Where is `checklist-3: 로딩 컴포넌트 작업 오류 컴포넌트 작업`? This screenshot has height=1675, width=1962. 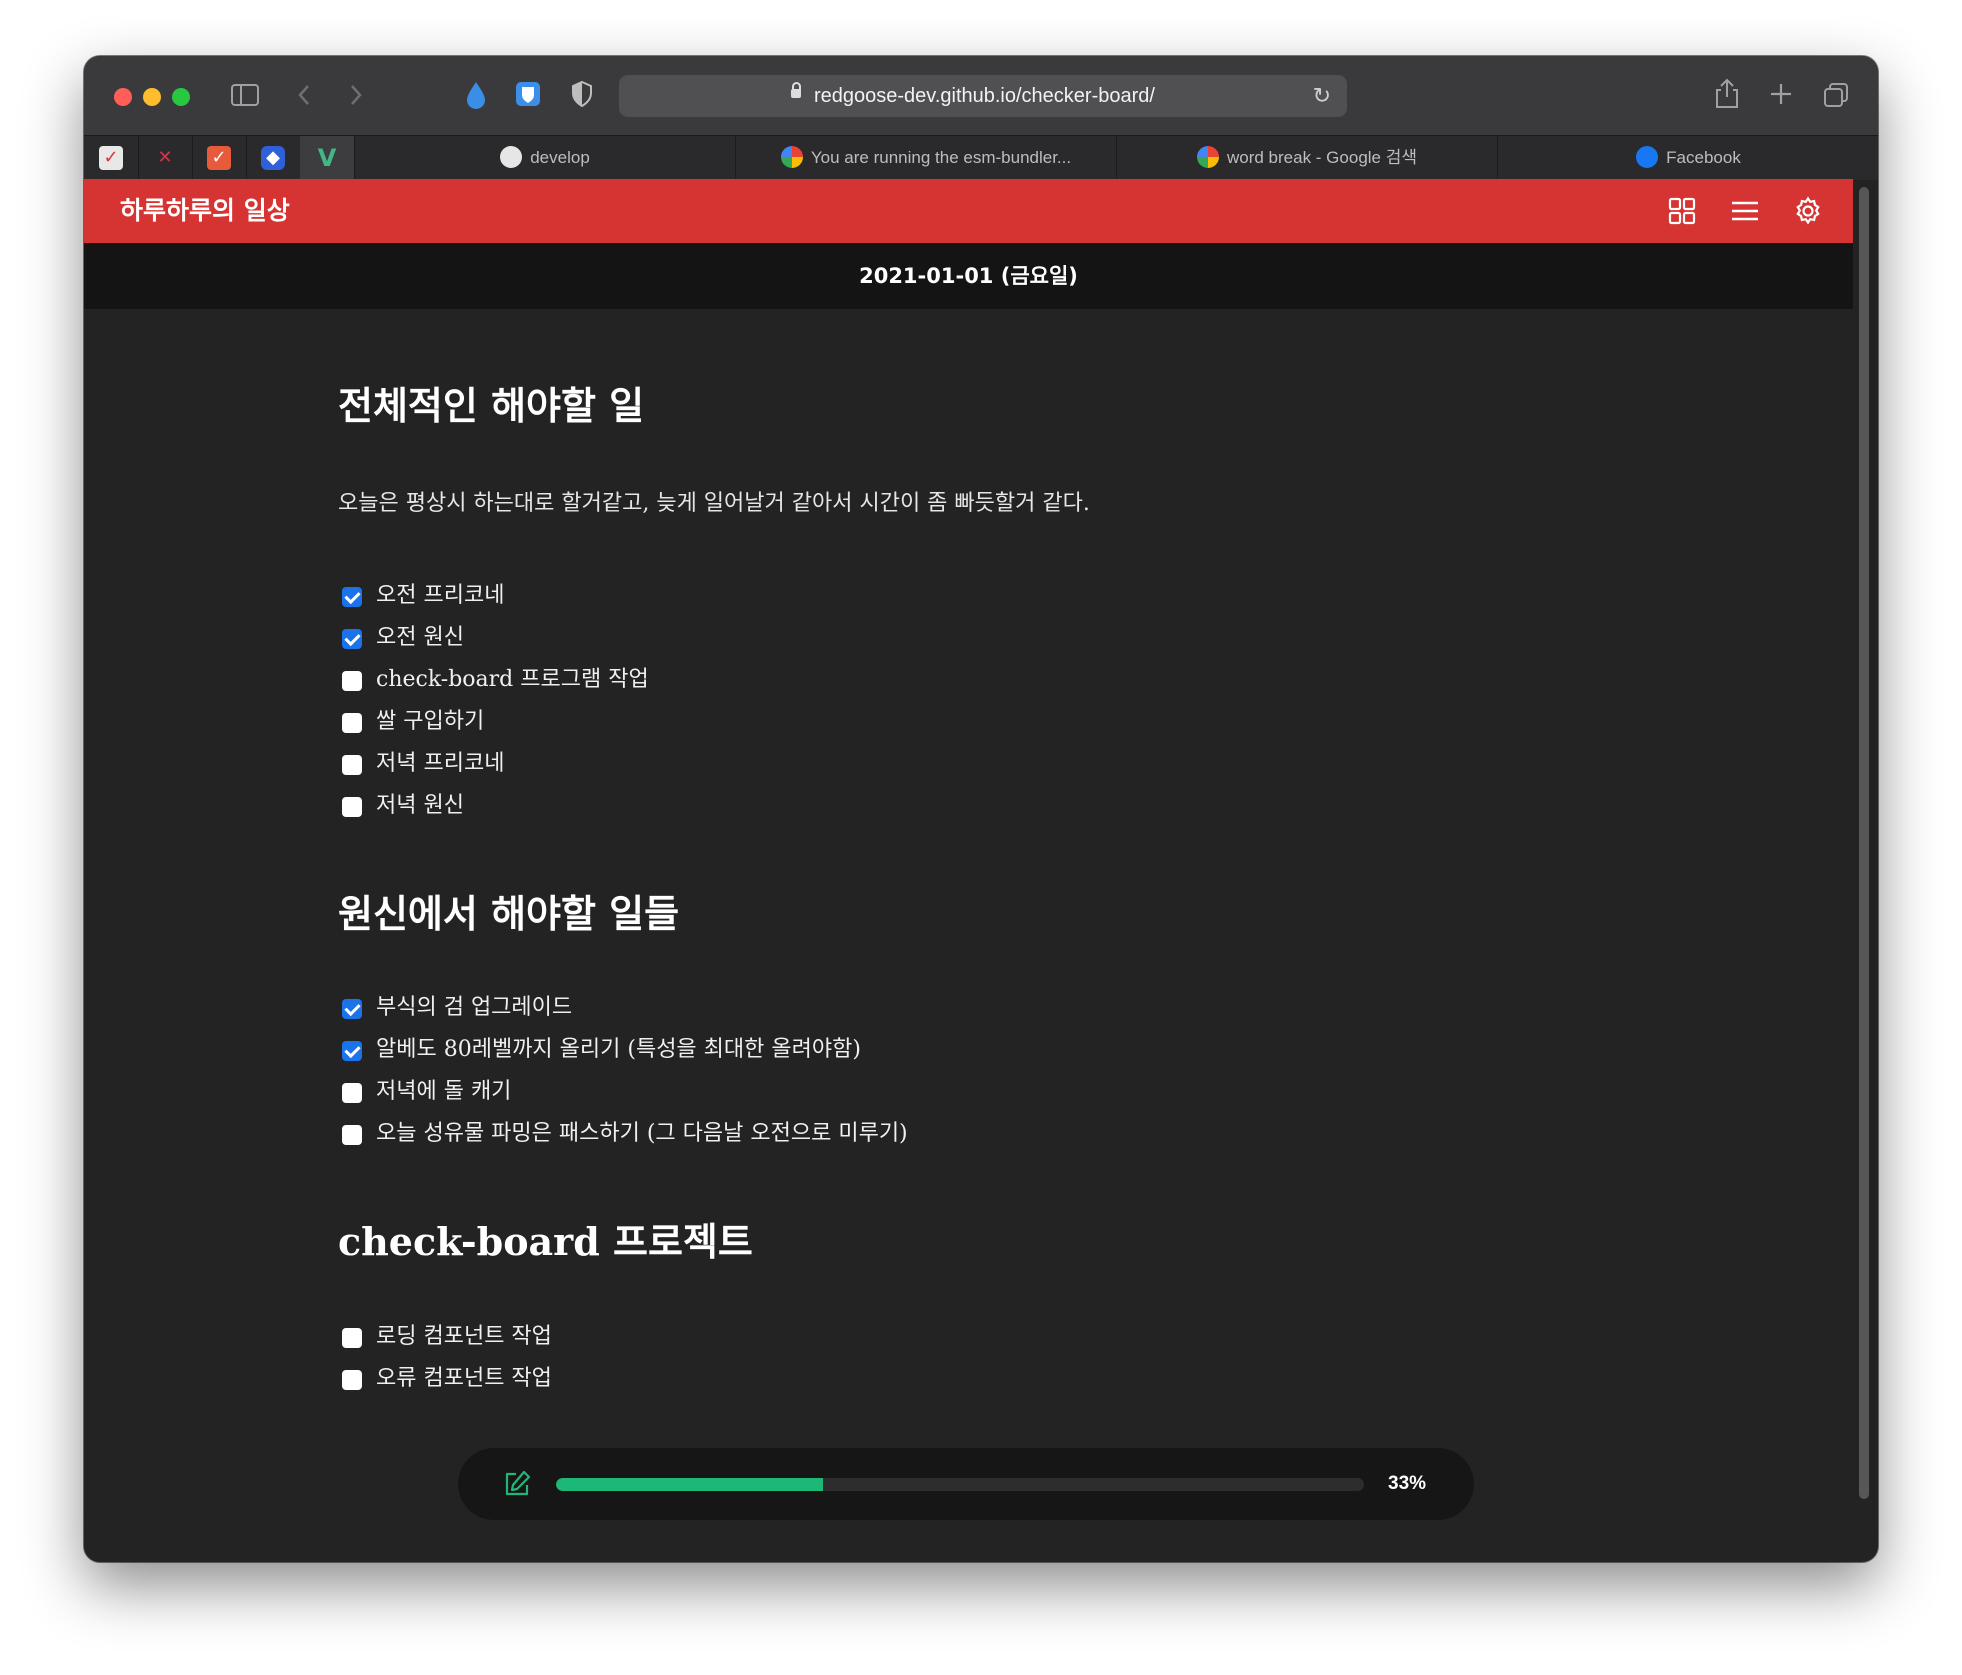 checklist-3: 로딩 컴포넌트 작업 오류 컴포넌트 작업 is located at coordinates (447, 1358).